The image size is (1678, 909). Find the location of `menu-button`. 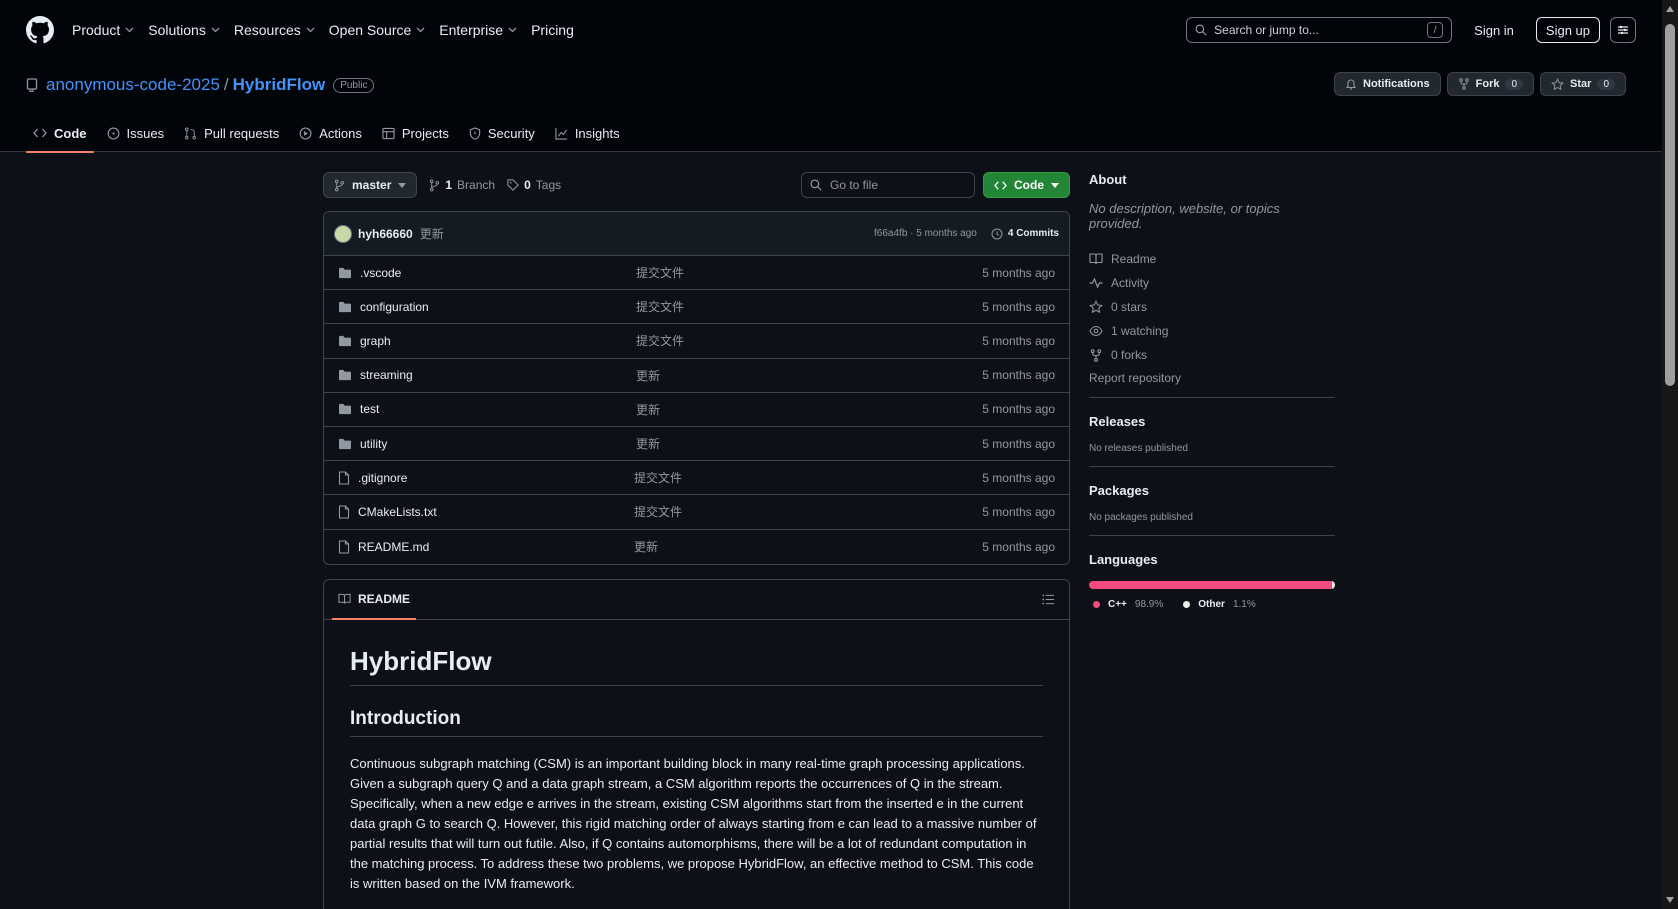

menu-button is located at coordinates (1623, 30).